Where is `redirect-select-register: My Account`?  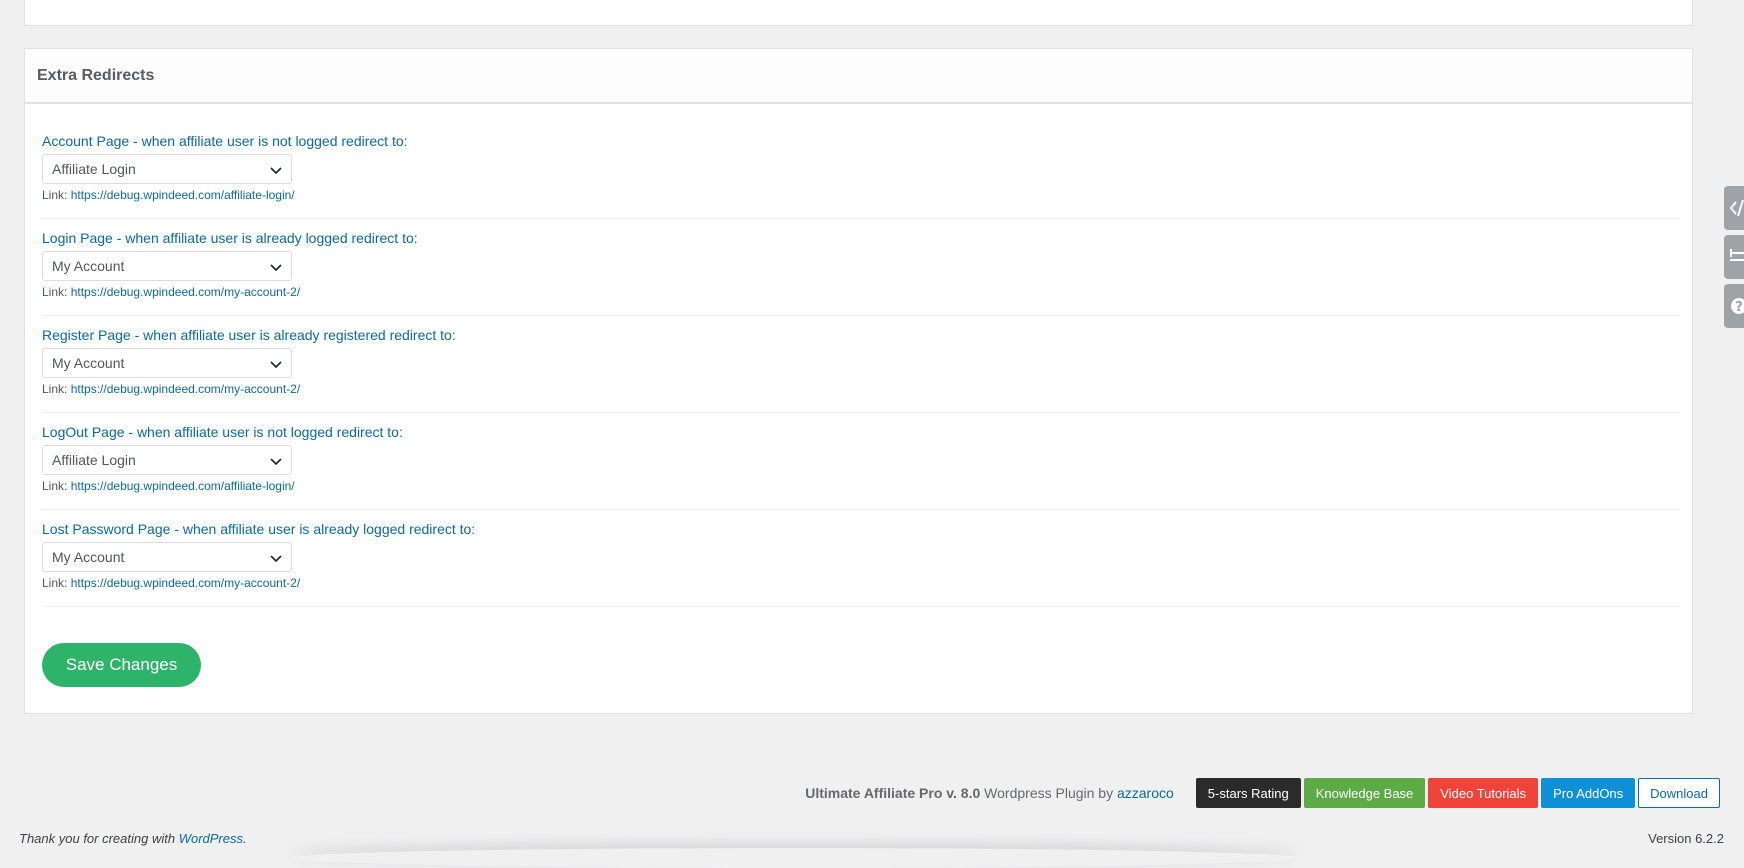
redirect-select-register: My Account is located at coordinates (167, 363).